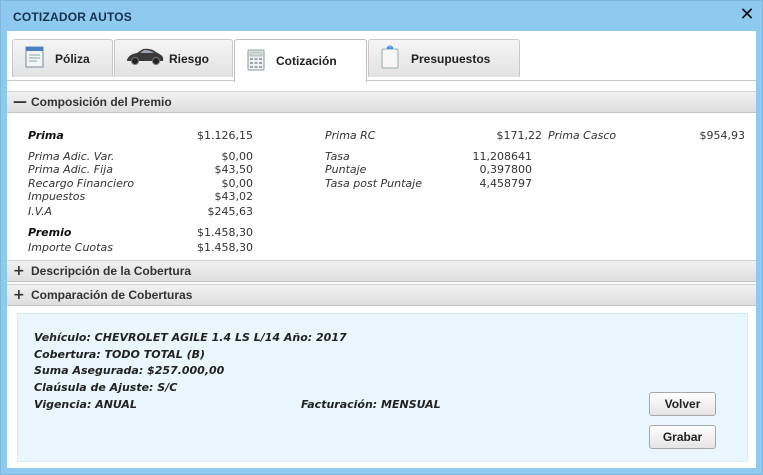 The height and width of the screenshot is (475, 763). What do you see at coordinates (506, 183) in the screenshot?
I see `tasa-post-puntaje-value: 4,458797` at bounding box center [506, 183].